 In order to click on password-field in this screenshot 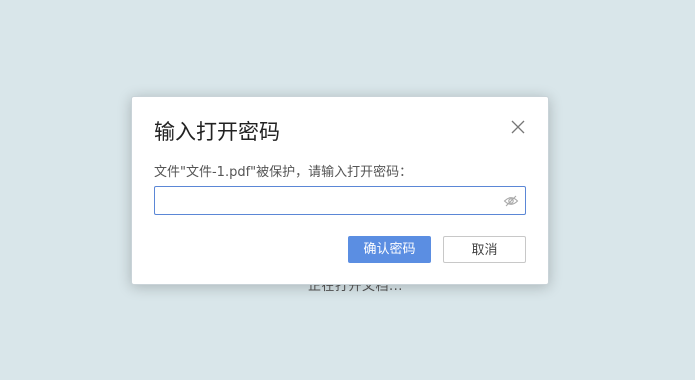, I will do `click(340, 200)`.